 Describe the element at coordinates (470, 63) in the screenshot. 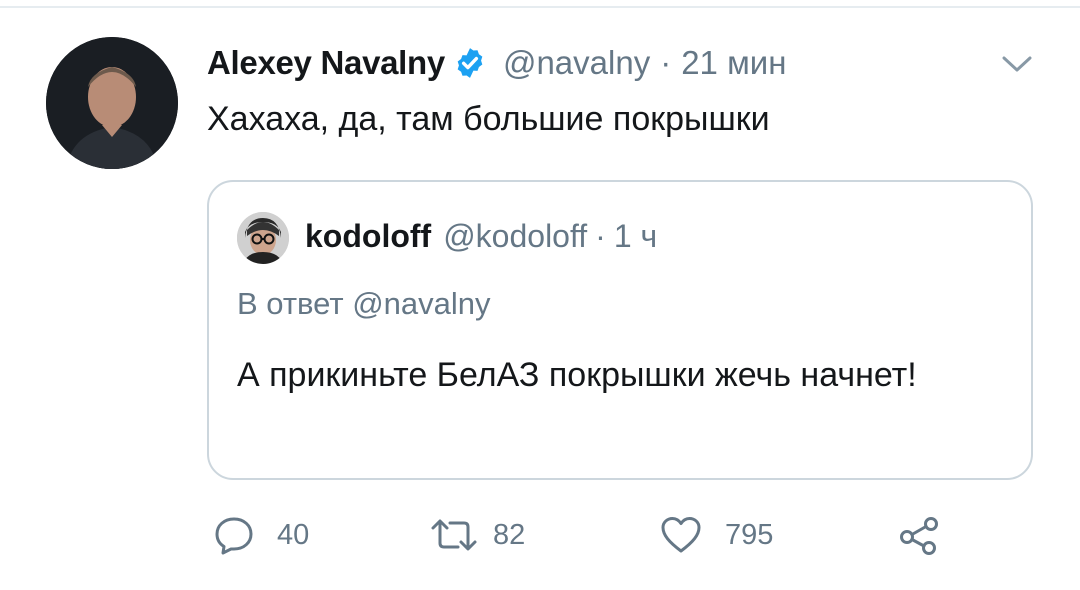

I see `verified-badge-icon` at that location.